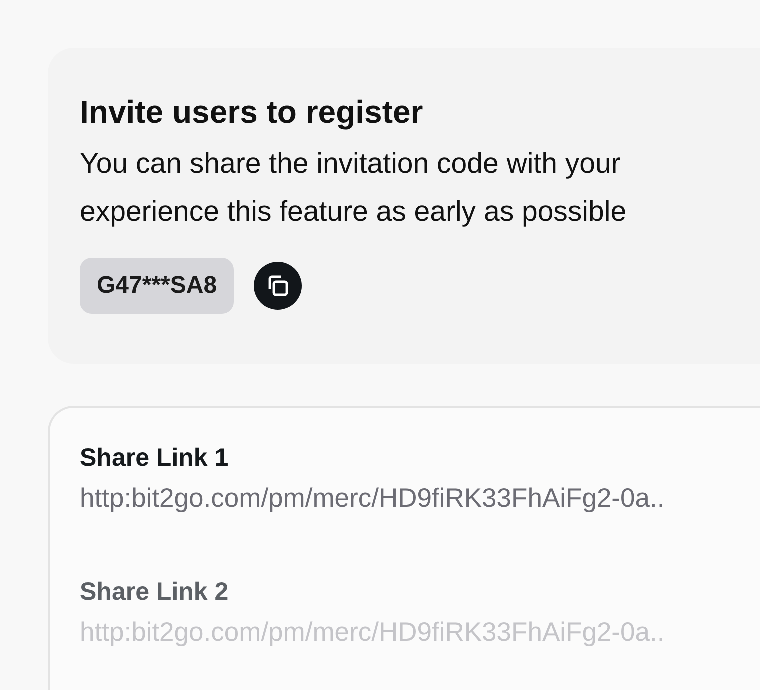  What do you see at coordinates (155, 592) in the screenshot?
I see `share-link-label: Share Link 2` at bounding box center [155, 592].